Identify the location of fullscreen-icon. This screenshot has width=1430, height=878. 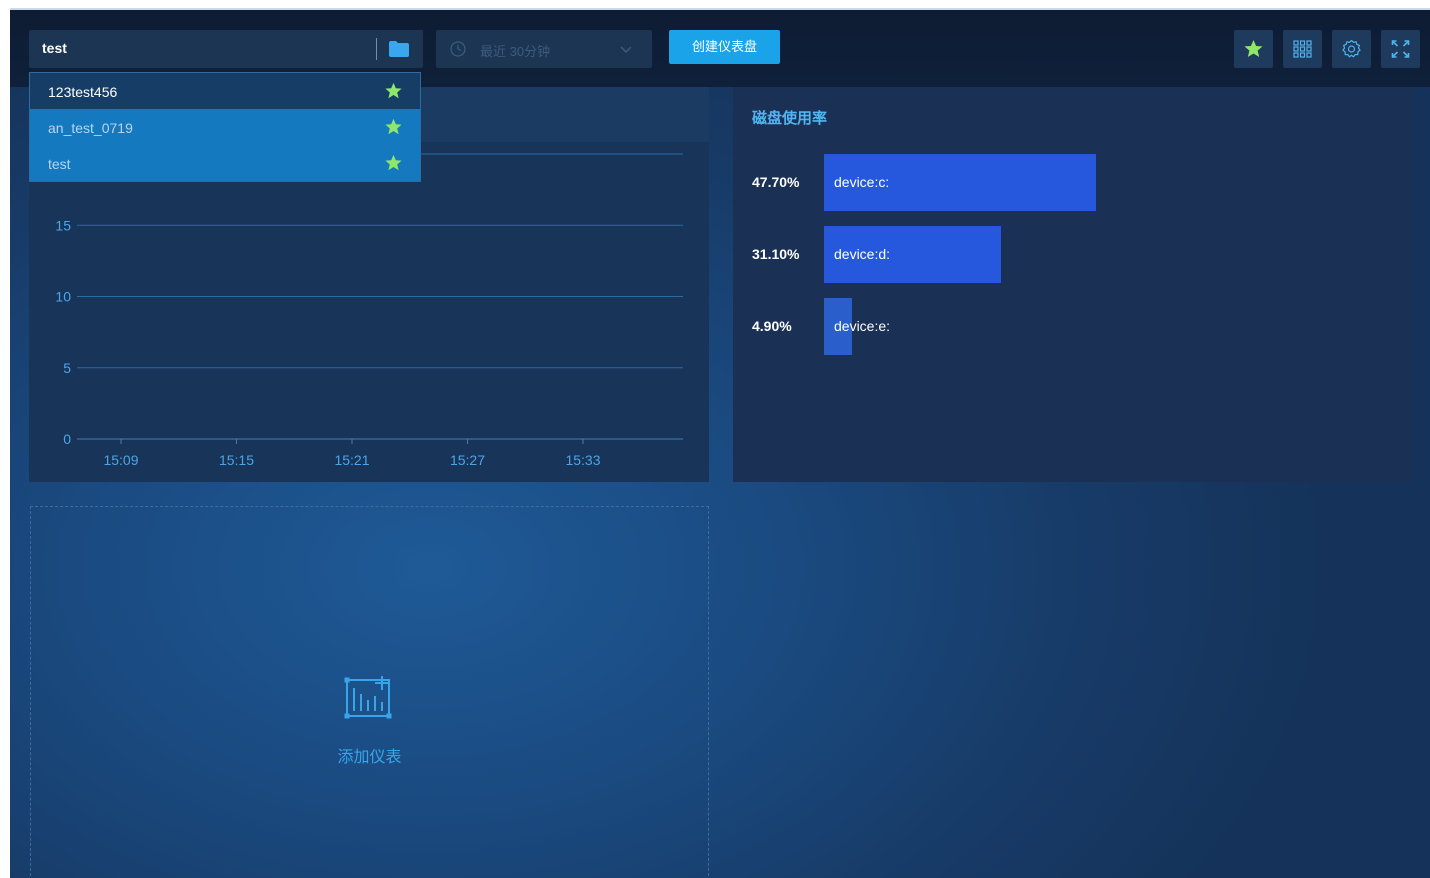
(1400, 49).